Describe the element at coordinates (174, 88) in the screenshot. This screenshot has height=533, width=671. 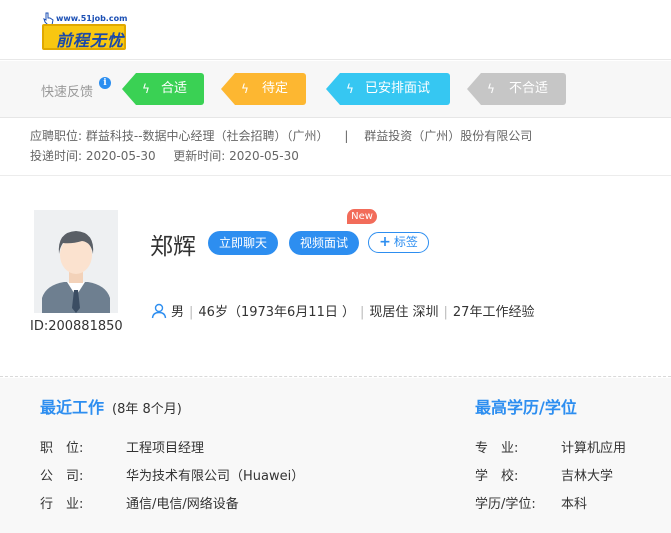
I see `feedback-tag-label: 合适` at that location.